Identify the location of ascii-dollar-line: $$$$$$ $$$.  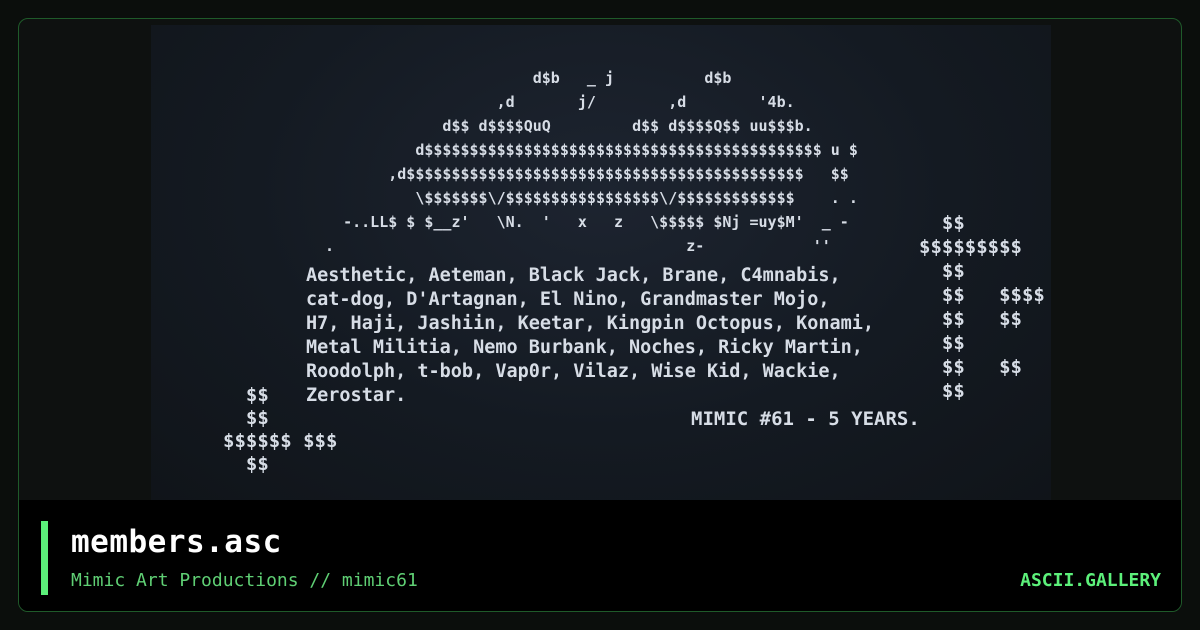
(280, 441).